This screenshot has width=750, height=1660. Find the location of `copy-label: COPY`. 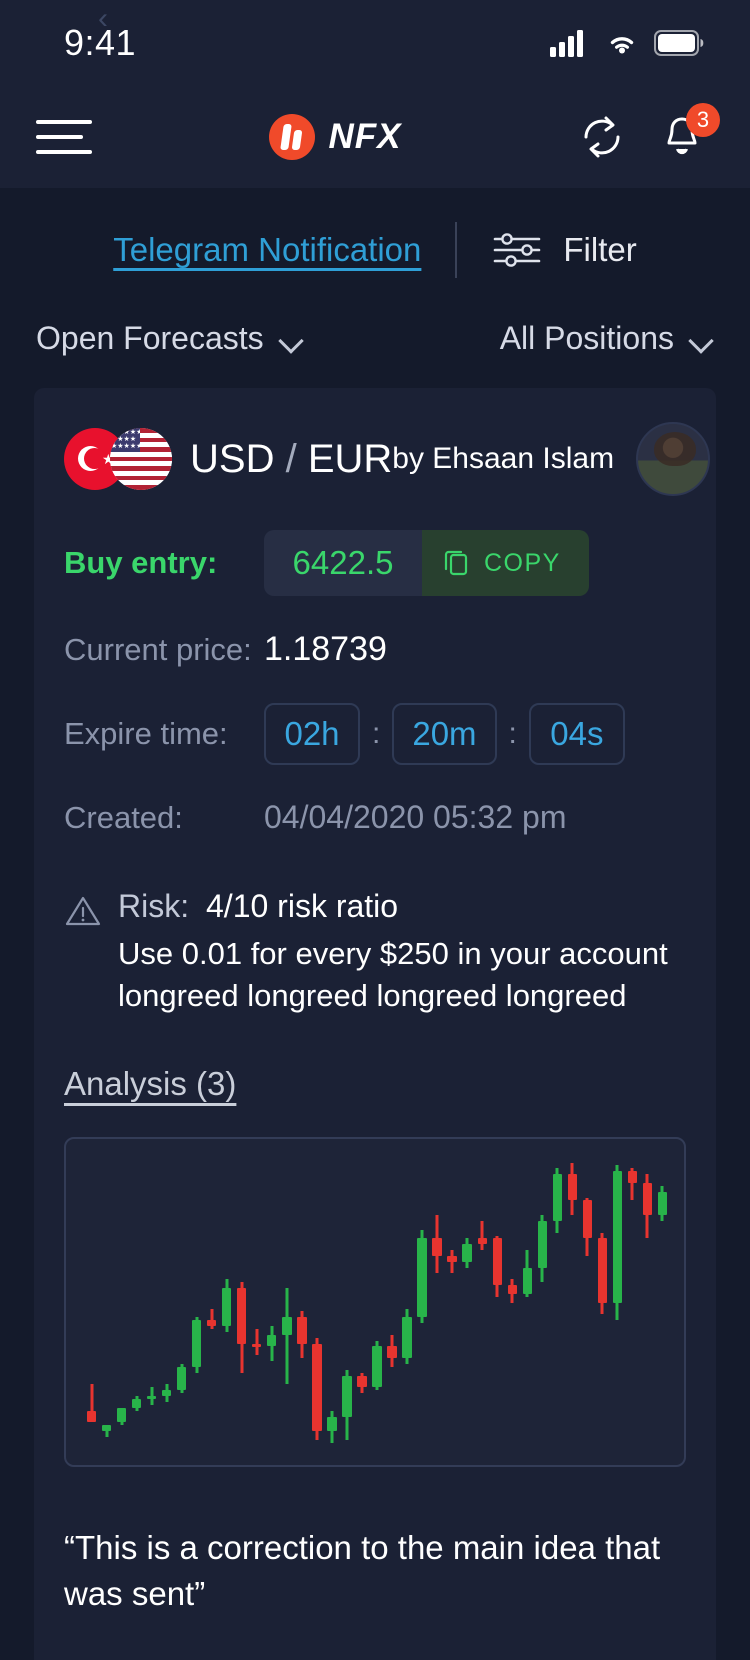

copy-label: COPY is located at coordinates (522, 562).